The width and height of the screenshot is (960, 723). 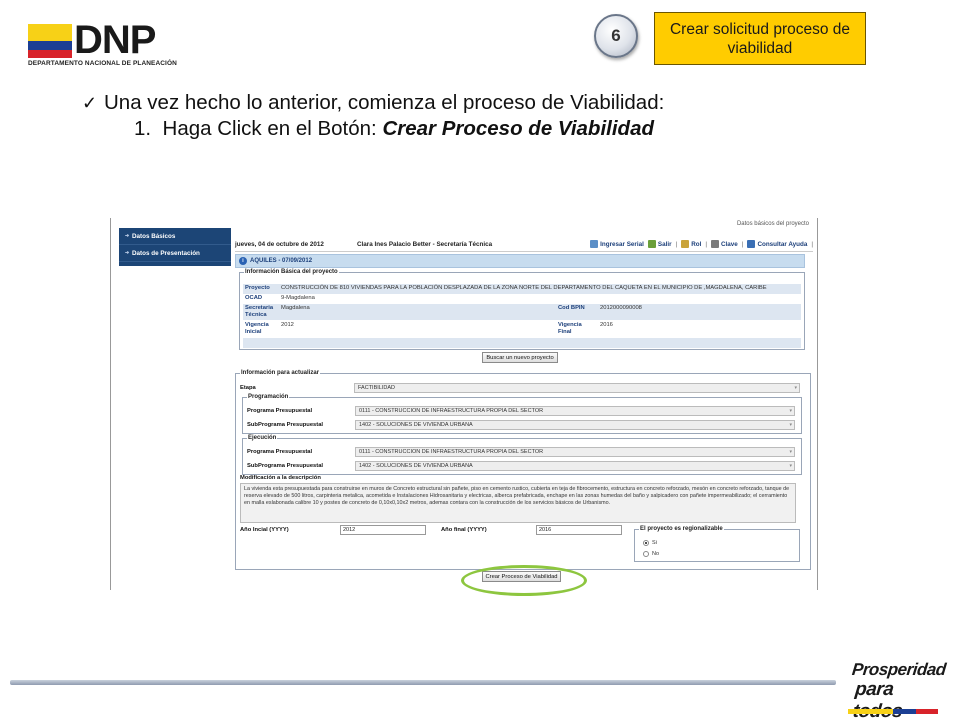 What do you see at coordinates (691, 244) in the screenshot?
I see `link-rol: Rol` at bounding box center [691, 244].